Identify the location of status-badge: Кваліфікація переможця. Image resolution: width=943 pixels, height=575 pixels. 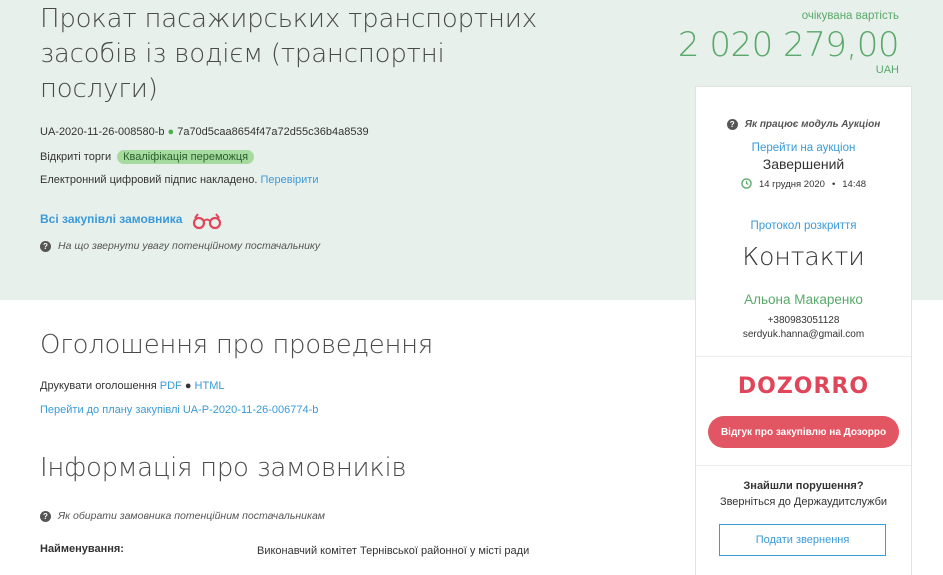
(186, 157).